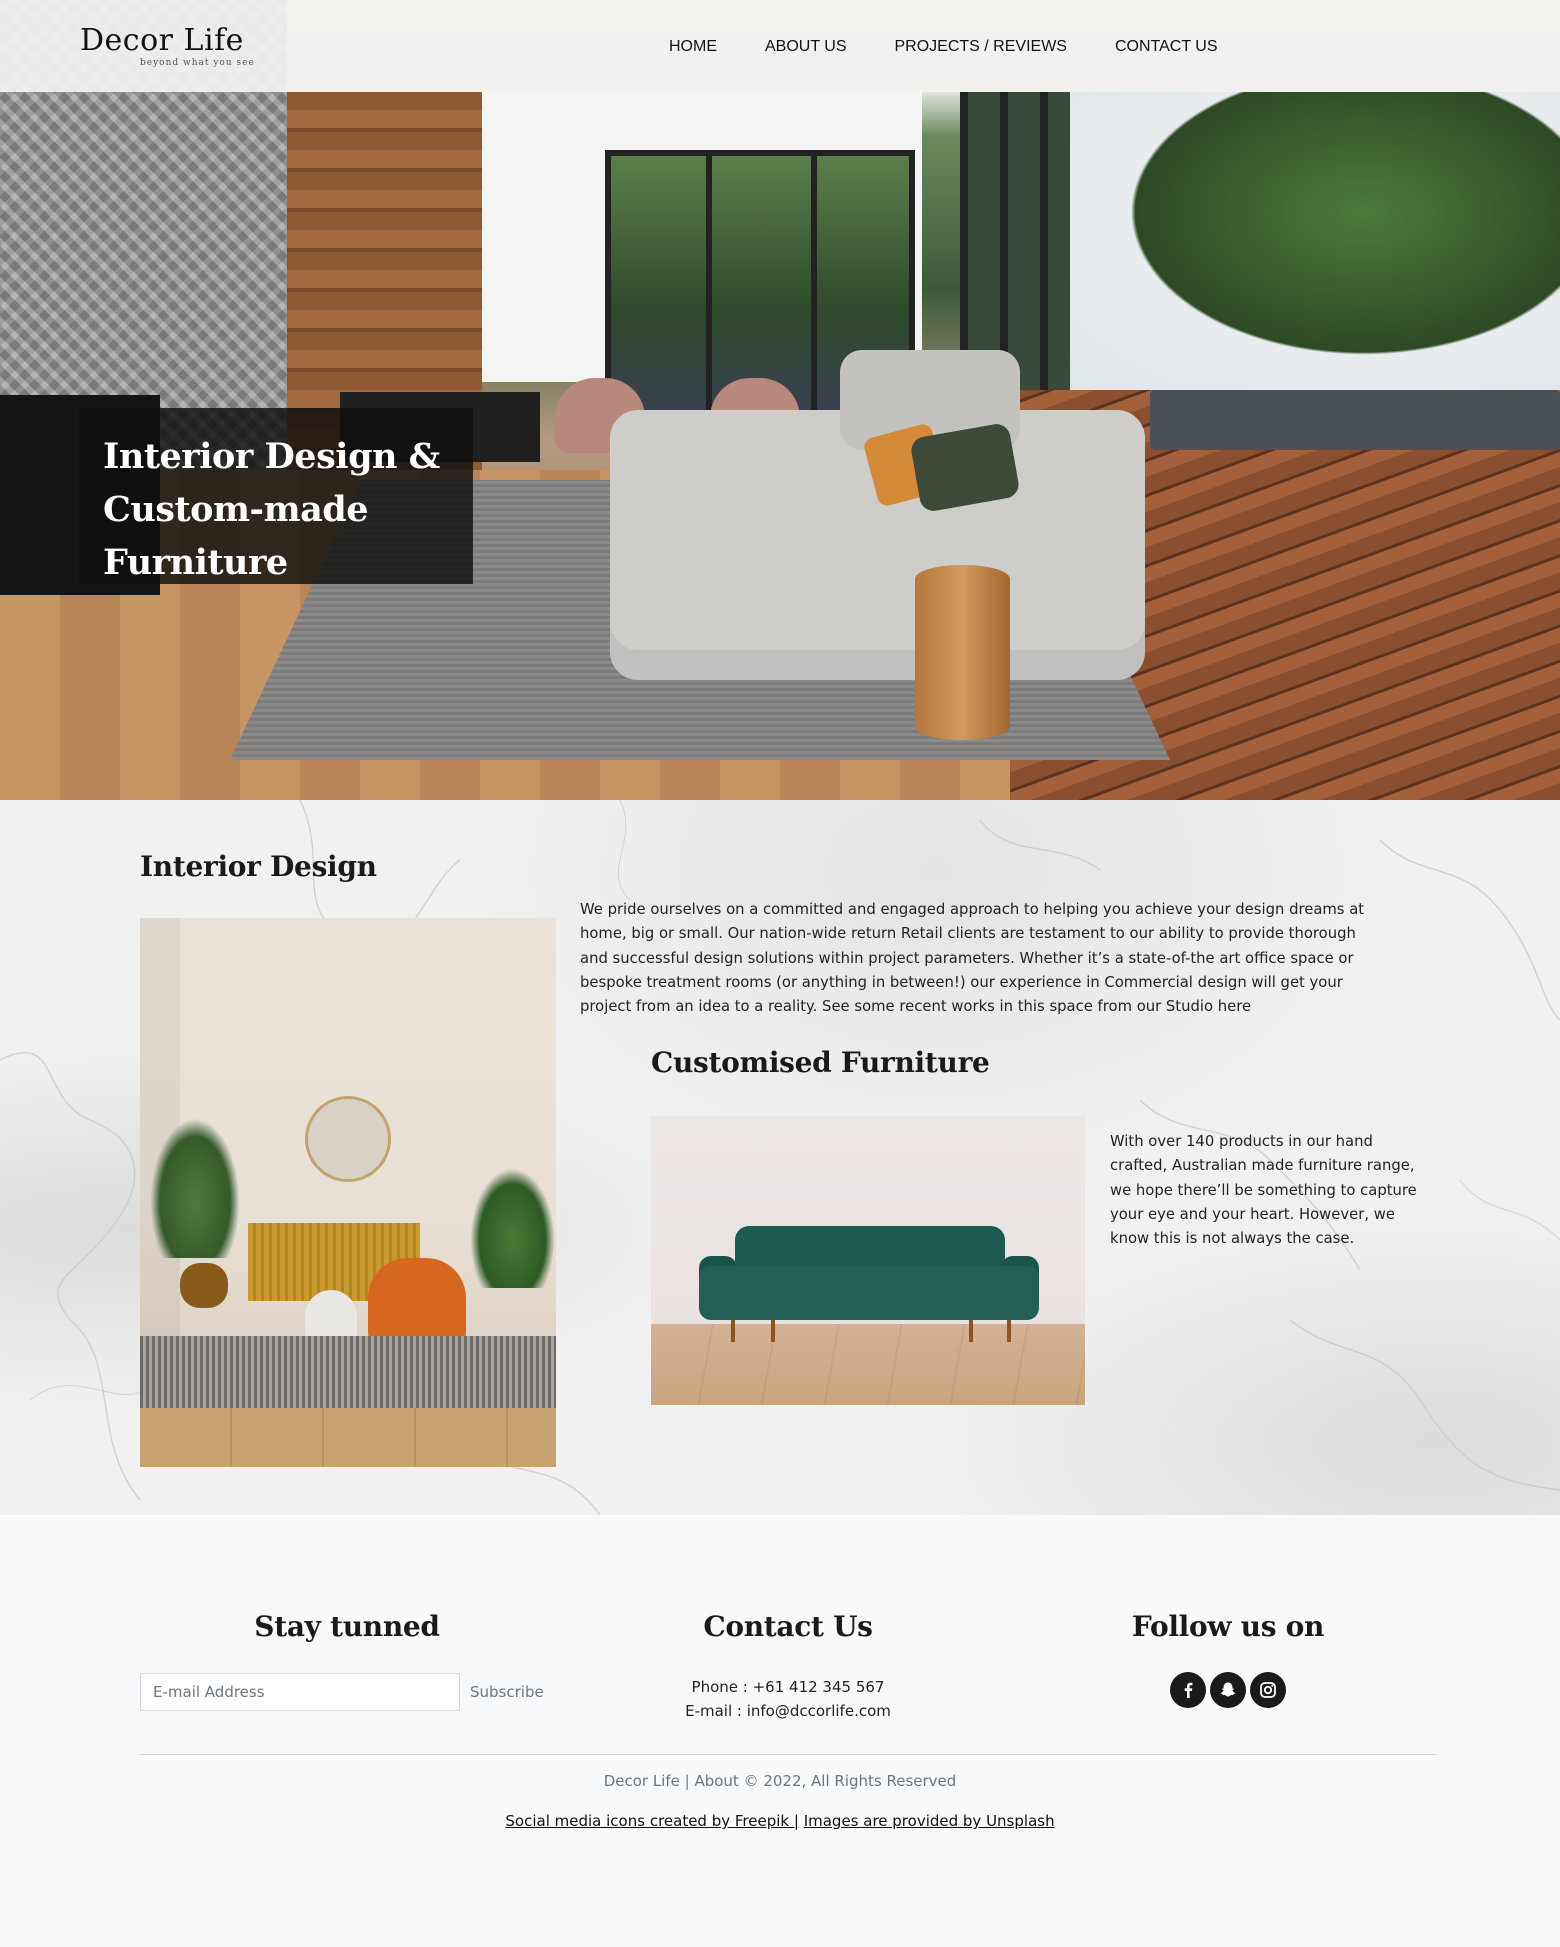  What do you see at coordinates (962, 652) in the screenshot?
I see `hero-image-stool` at bounding box center [962, 652].